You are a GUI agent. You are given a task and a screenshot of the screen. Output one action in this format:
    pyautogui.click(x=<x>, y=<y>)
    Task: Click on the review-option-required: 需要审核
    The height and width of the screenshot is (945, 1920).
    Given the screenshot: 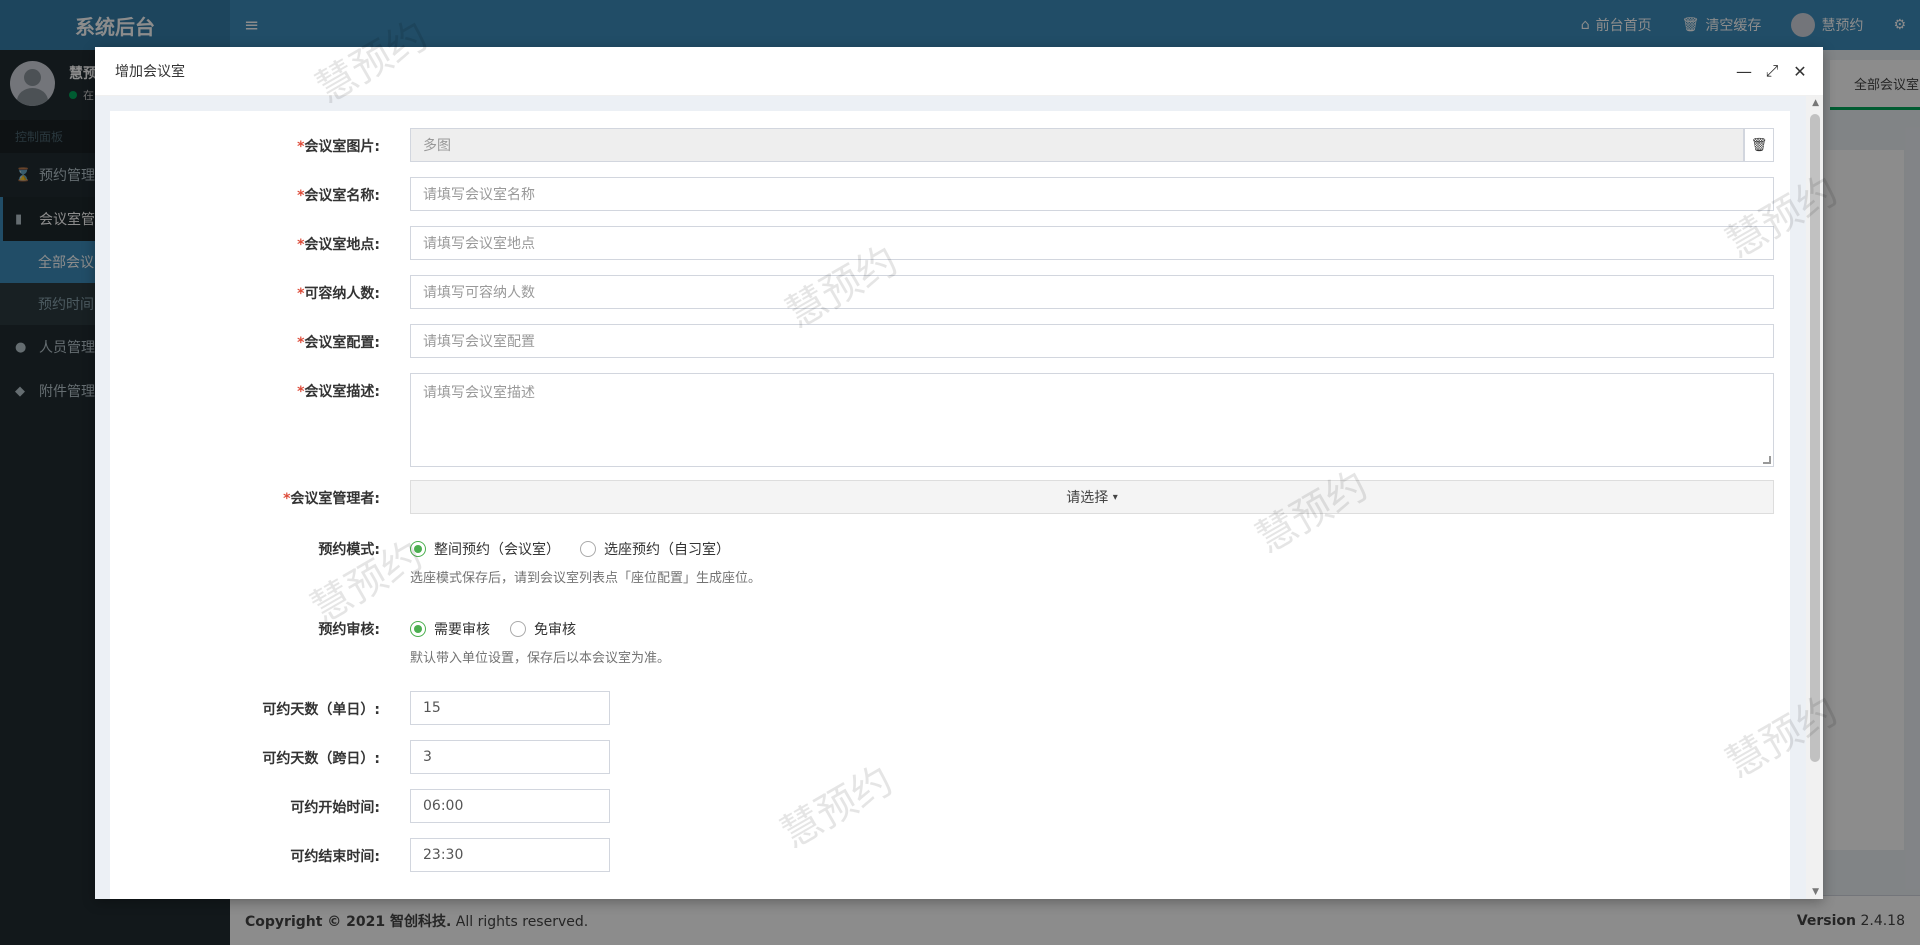 What is the action you would take?
    pyautogui.click(x=450, y=629)
    